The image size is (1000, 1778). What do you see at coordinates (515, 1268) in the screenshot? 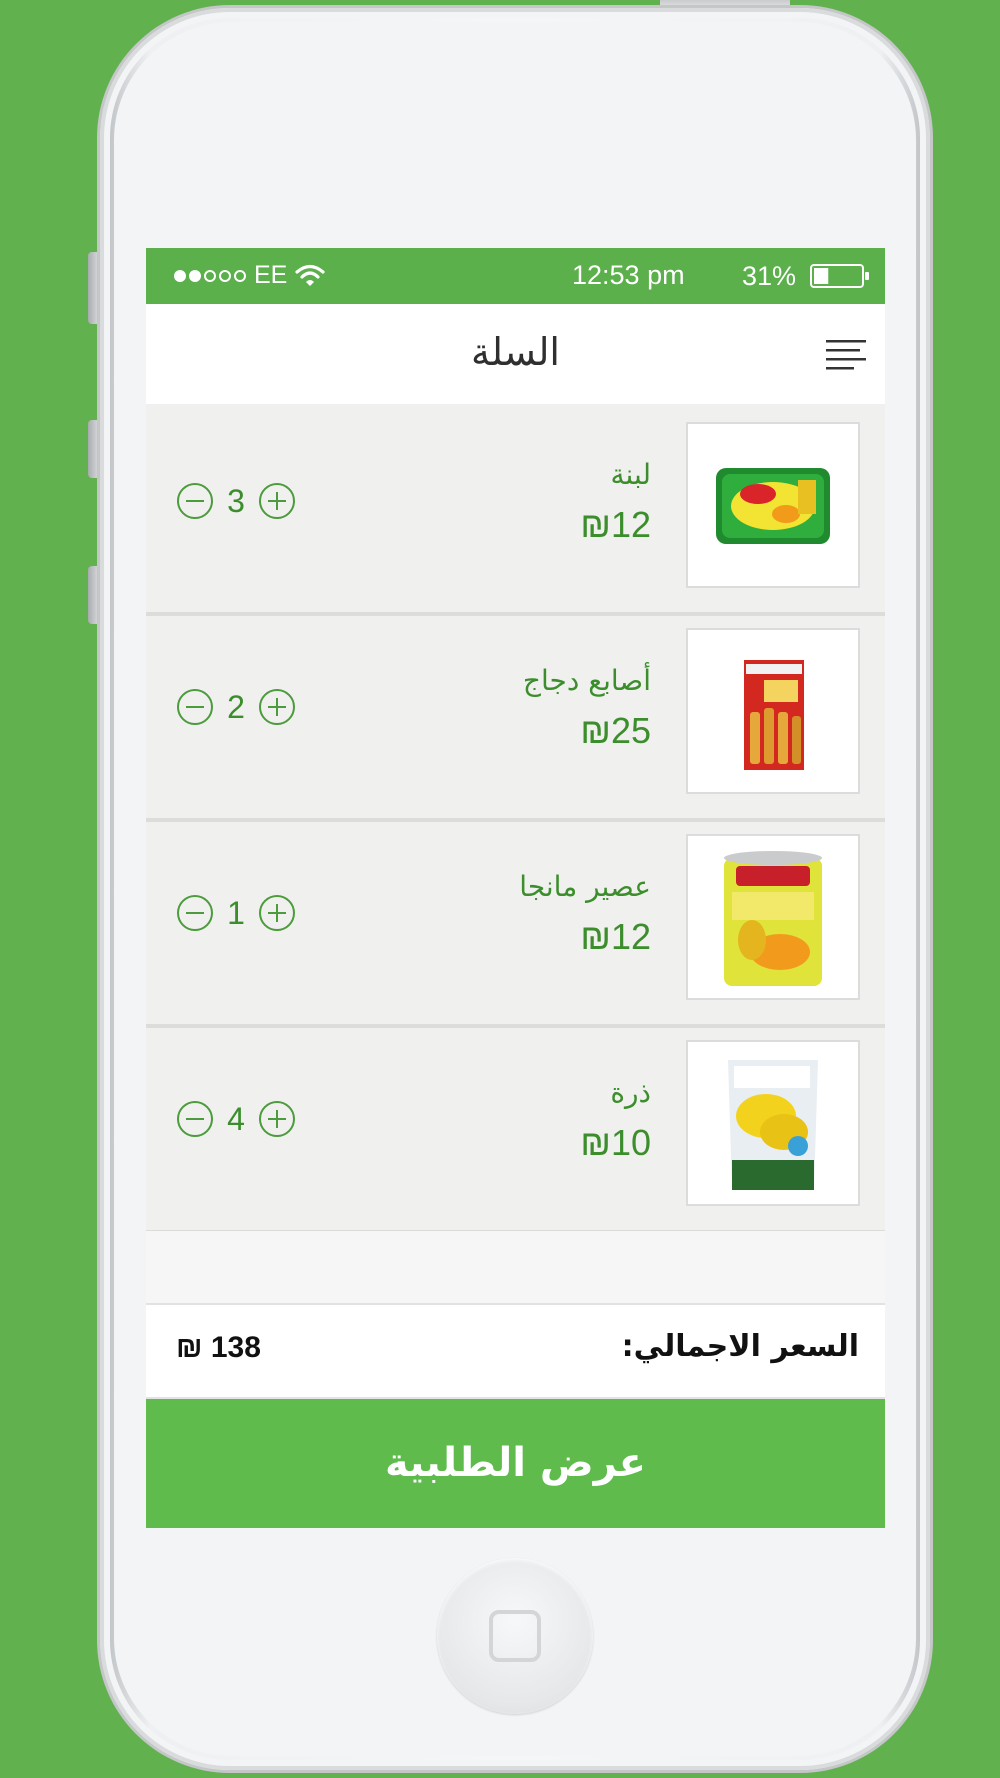
I see `list-footer-space` at bounding box center [515, 1268].